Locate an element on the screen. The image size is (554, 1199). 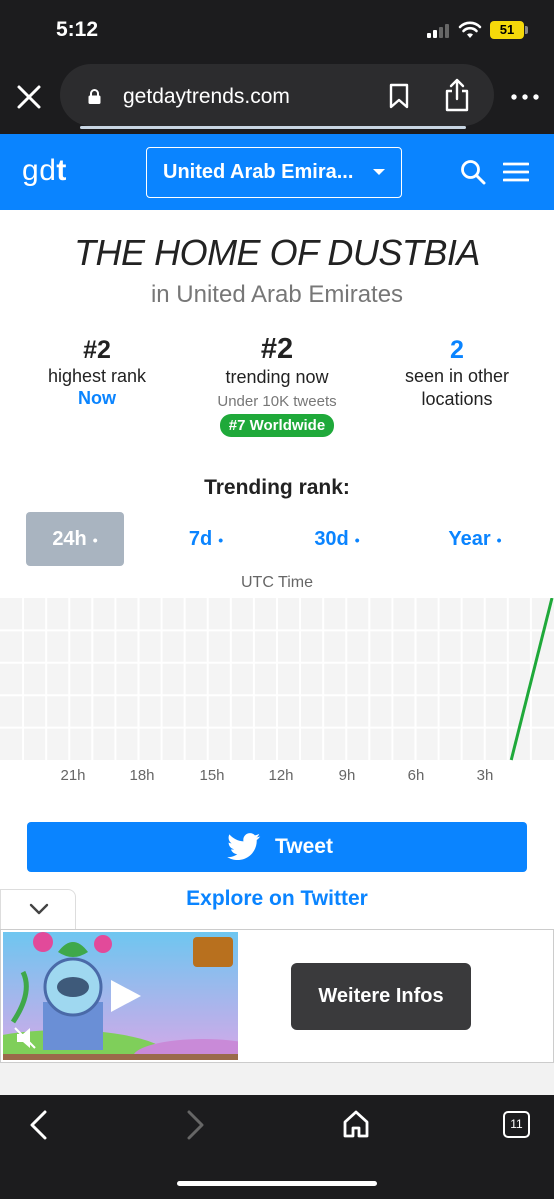
cellular-signal-icon is located at coordinates (440, 31).